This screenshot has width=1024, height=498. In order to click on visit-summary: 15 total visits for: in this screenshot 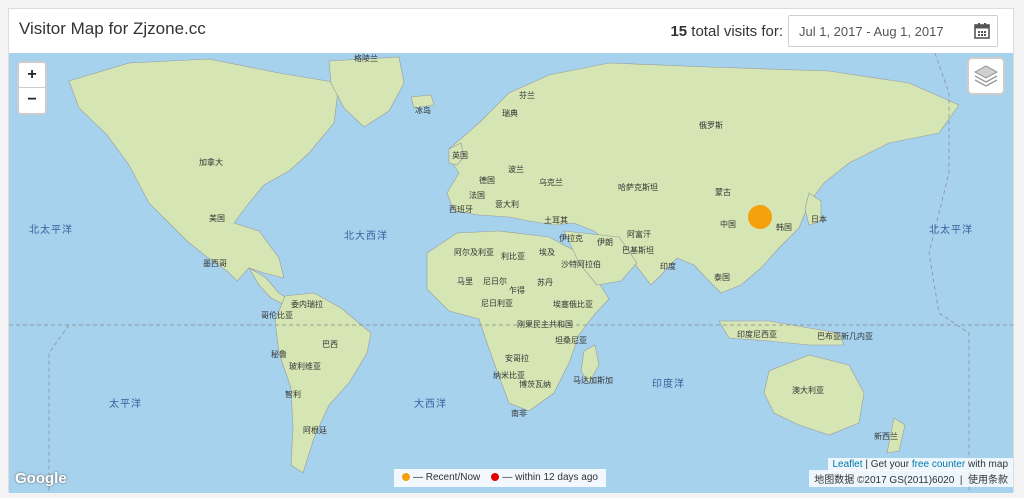, I will do `click(726, 31)`.